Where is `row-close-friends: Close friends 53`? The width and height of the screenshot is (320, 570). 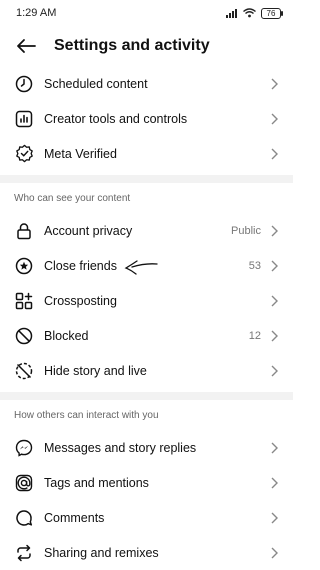 row-close-friends: Close friends 53 is located at coordinates (146, 265).